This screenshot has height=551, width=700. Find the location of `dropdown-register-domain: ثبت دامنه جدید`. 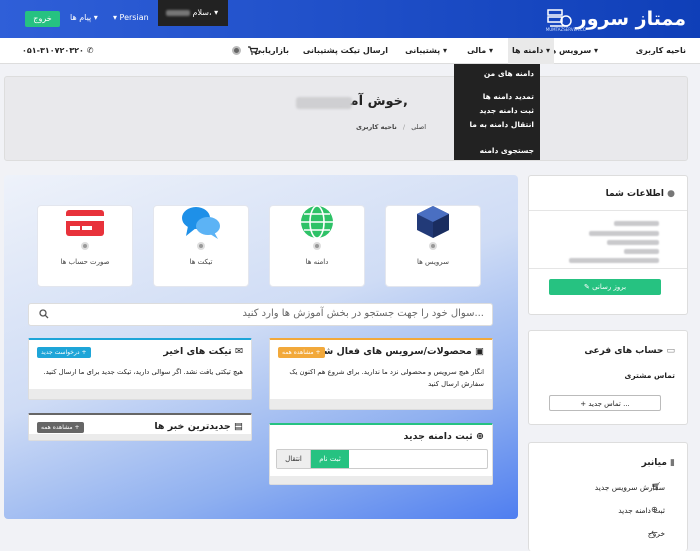

dropdown-register-domain: ثبت دامنه جدید is located at coordinates (506, 110).